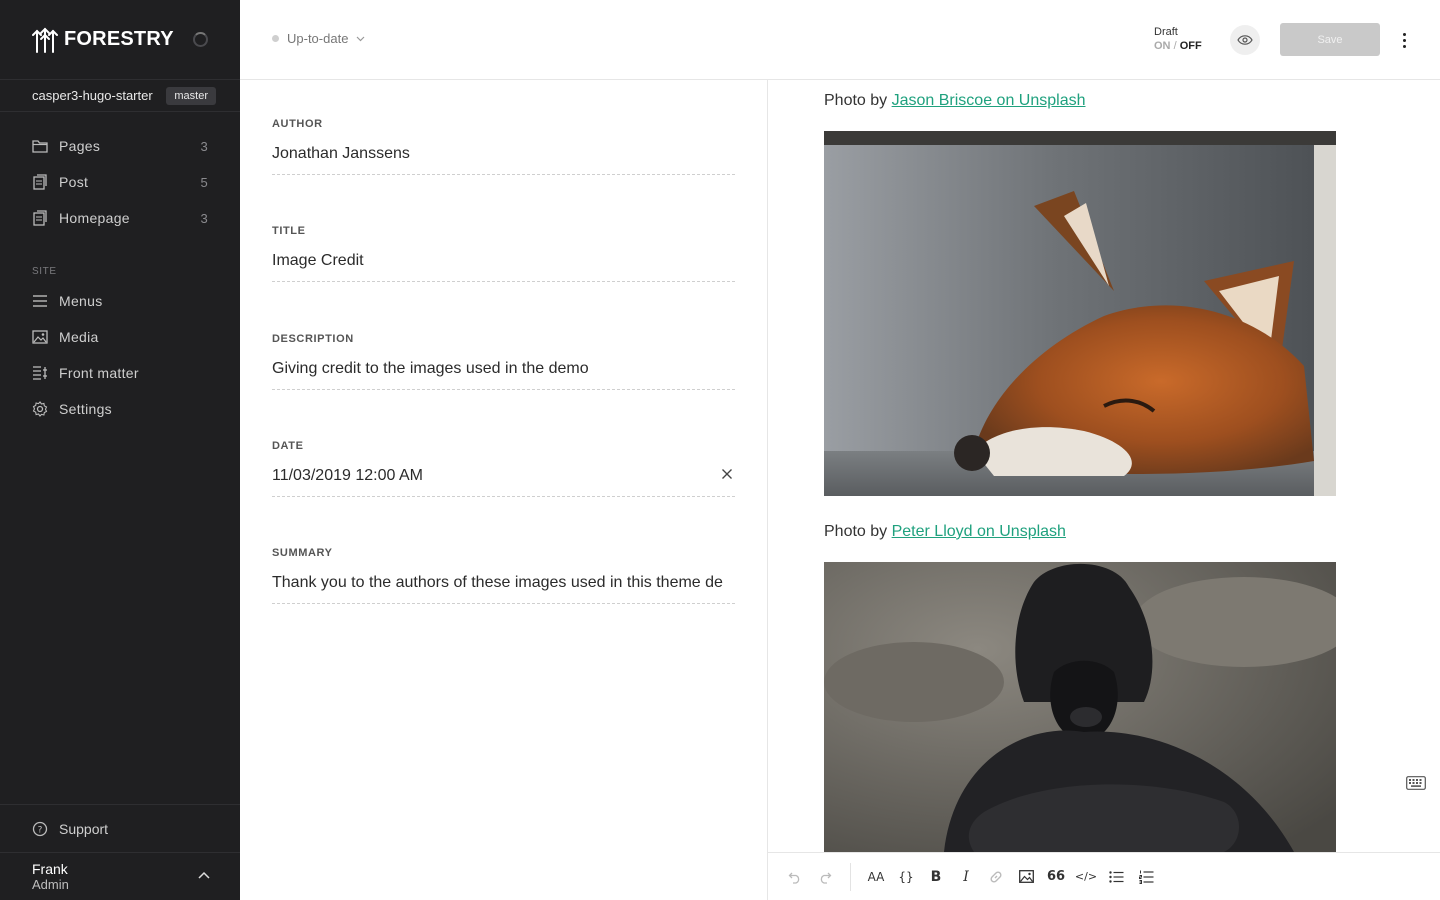 The height and width of the screenshot is (900, 1440). I want to click on italic-icon: I, so click(966, 876).